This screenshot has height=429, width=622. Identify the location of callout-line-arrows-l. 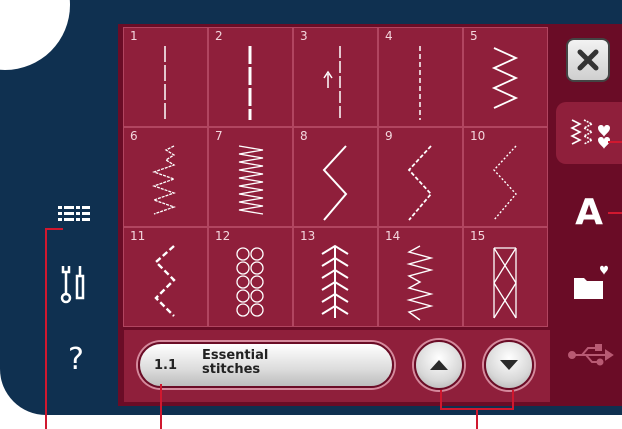
(441, 399).